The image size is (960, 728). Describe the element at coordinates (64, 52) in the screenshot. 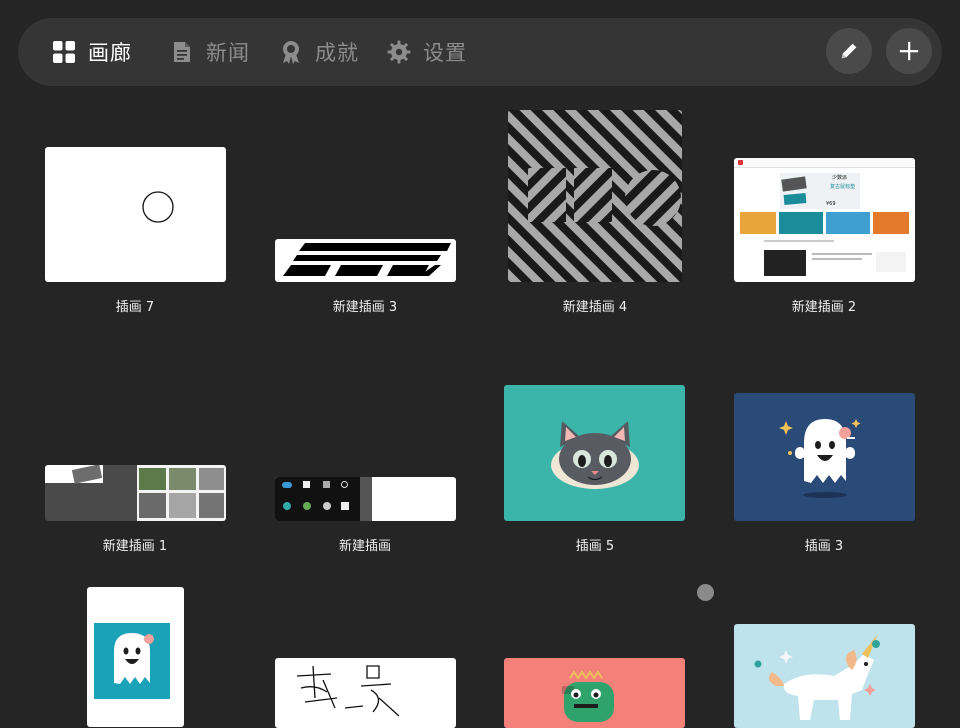

I see `gallery-grid-icon` at that location.